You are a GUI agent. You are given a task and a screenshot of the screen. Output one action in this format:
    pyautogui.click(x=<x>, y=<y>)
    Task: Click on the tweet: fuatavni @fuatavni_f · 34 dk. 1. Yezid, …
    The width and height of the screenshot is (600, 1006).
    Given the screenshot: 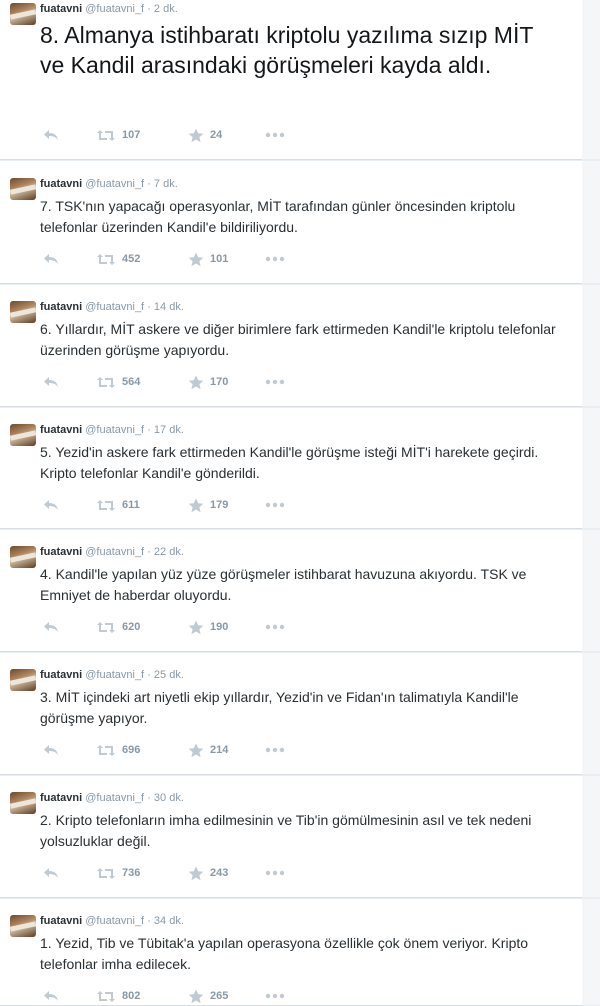 What is the action you would take?
    pyautogui.click(x=300, y=952)
    